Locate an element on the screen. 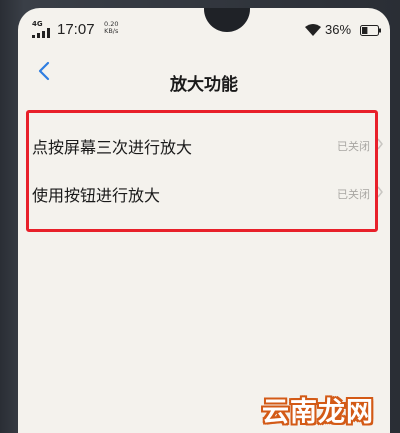 The height and width of the screenshot is (433, 400). camera-notch is located at coordinates (227, 20).